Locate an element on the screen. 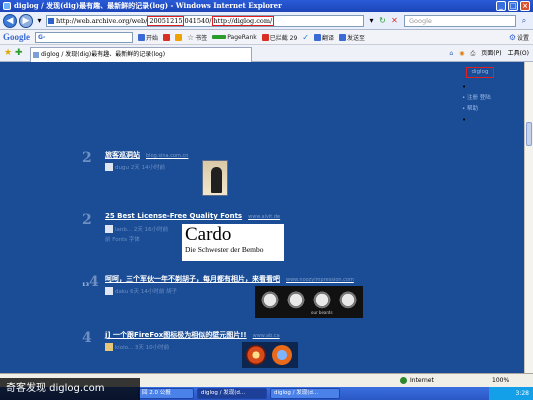 Image resolution: width=533 pixels, height=400 pixels. favorites-star-icon: ★ is located at coordinates (8, 53).